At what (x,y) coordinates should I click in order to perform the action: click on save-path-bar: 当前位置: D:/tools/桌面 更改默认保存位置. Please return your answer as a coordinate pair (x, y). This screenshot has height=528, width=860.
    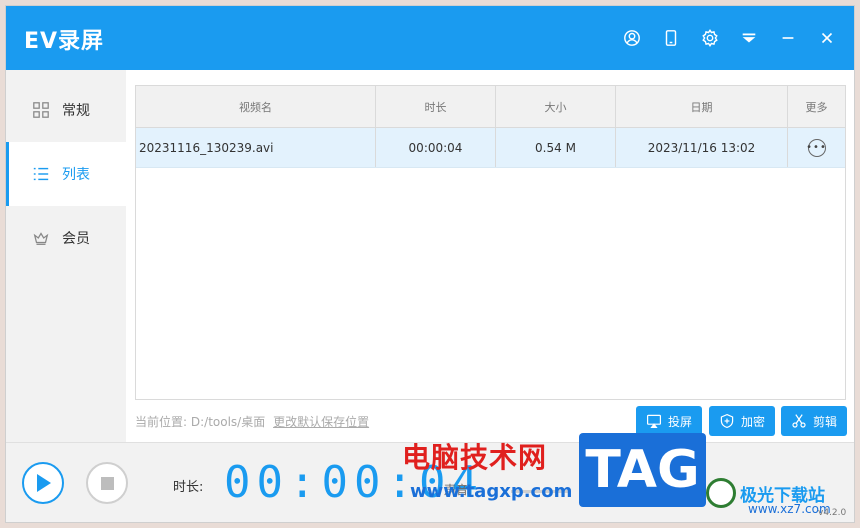
    Looking at the image, I should click on (252, 421).